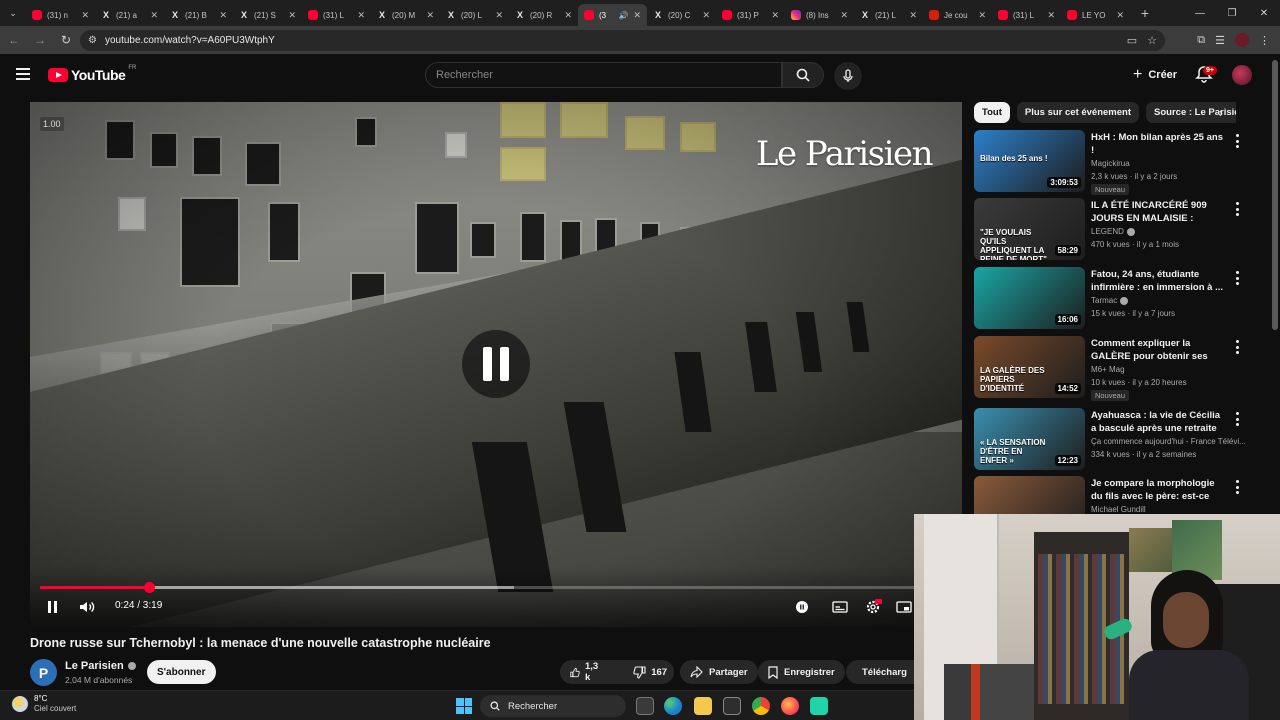 The image size is (1280, 720). I want to click on browser-tab: (3 🔊 ✕, so click(612, 15).